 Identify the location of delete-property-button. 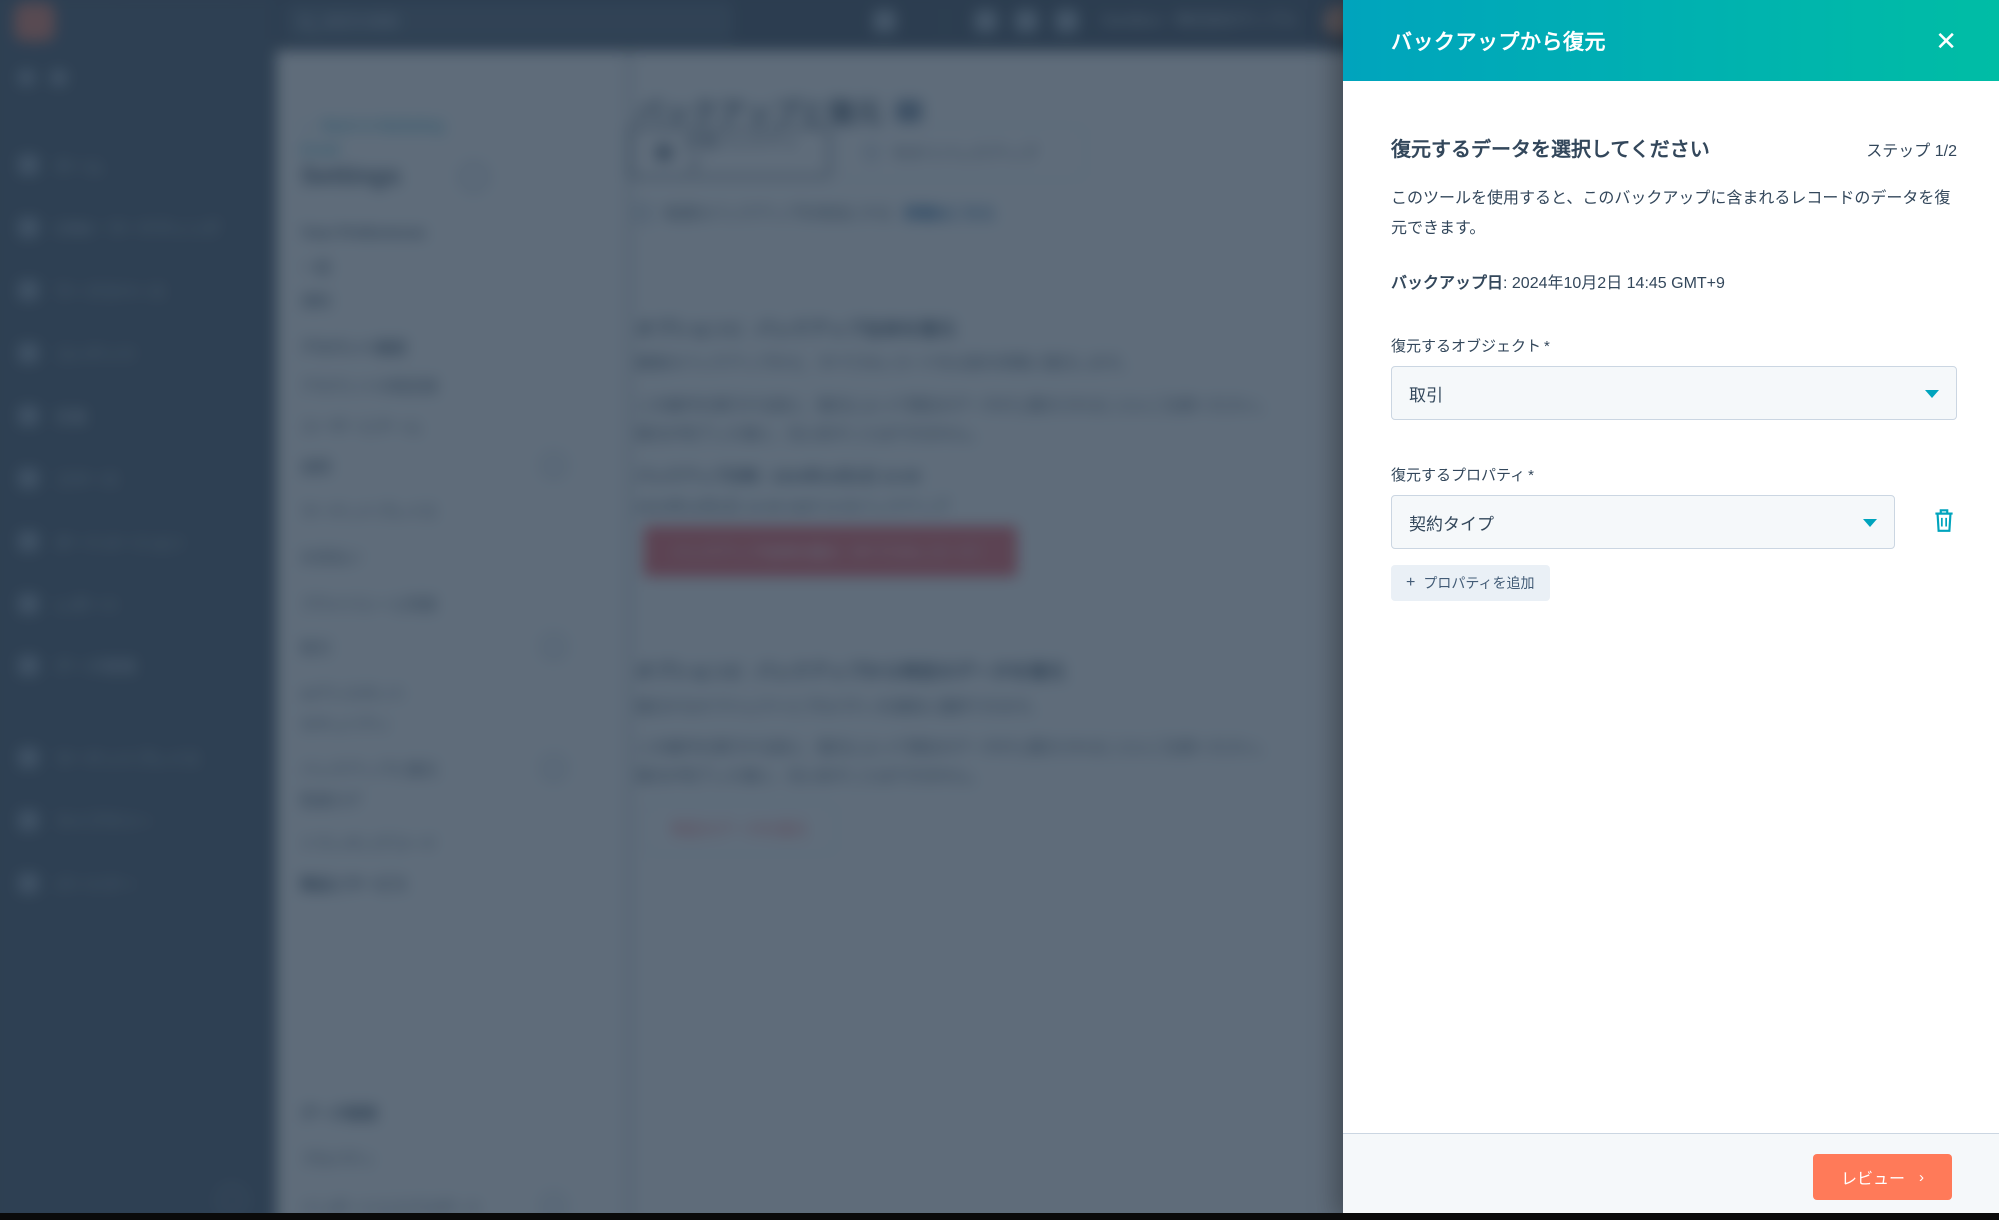
(1944, 522).